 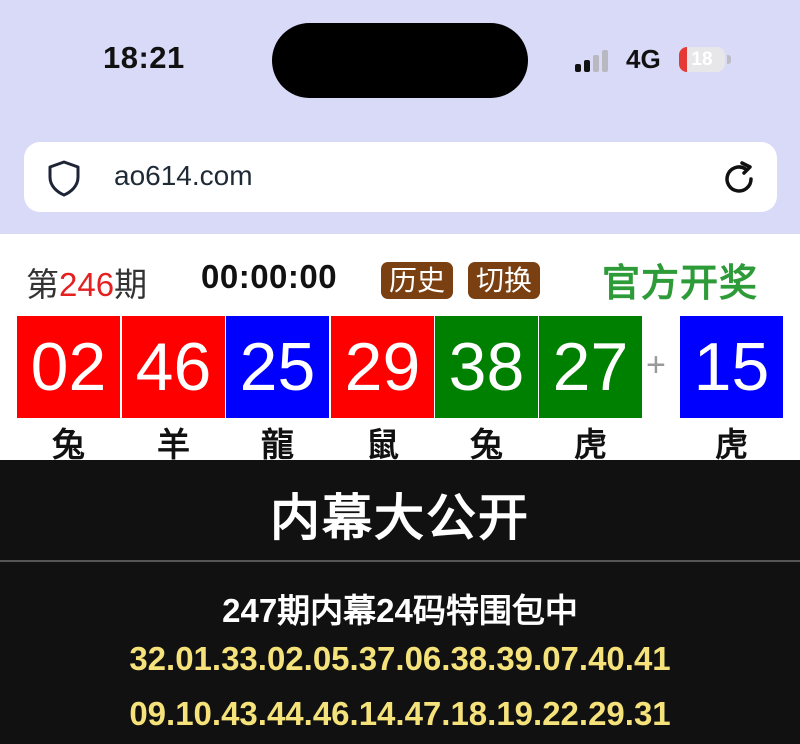 What do you see at coordinates (590, 367) in the screenshot?
I see `draw-ball: 27` at bounding box center [590, 367].